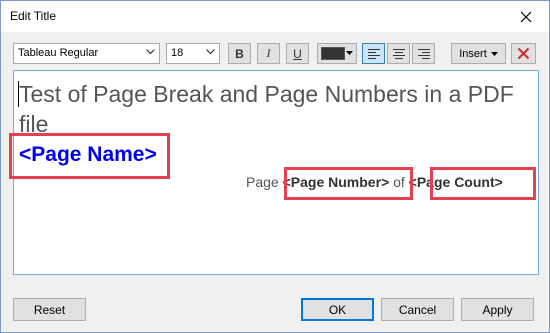 The height and width of the screenshot is (333, 550). I want to click on close-icon, so click(526, 16).